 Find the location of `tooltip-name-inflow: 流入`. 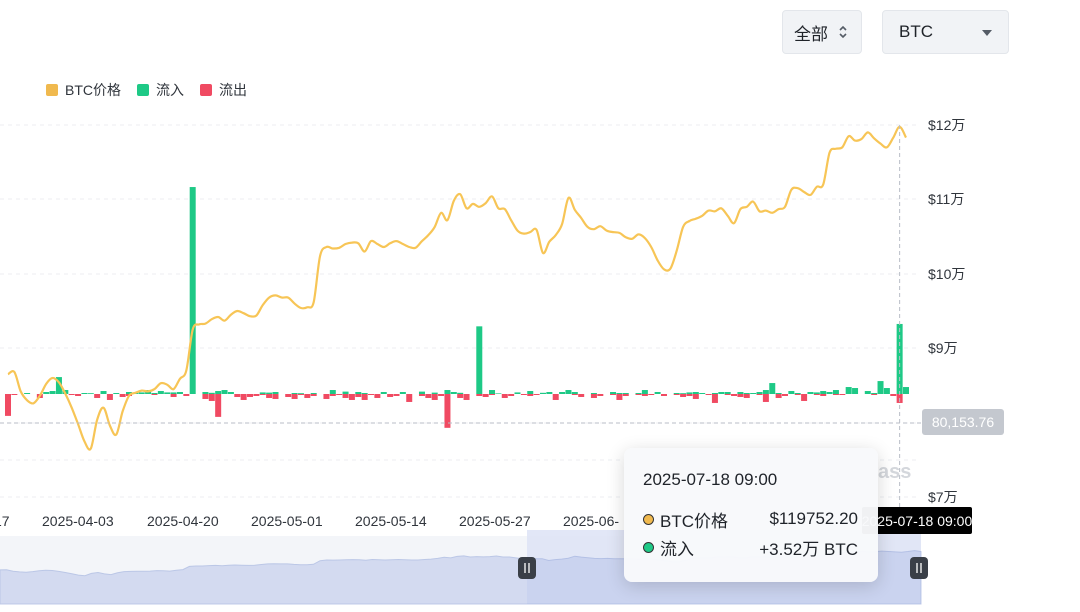

tooltip-name-inflow: 流入 is located at coordinates (677, 549).